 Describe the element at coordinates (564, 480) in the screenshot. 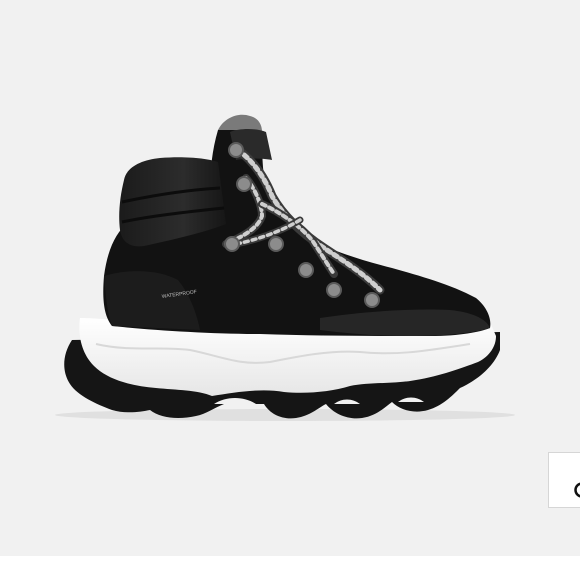

I see `zoom-button` at that location.